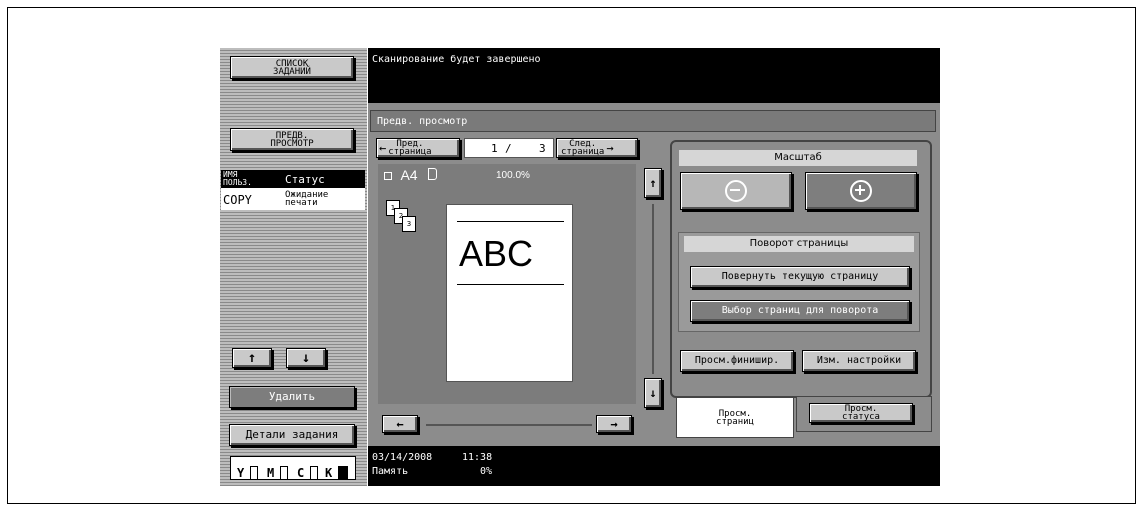 The width and height of the screenshot is (1143, 511). Describe the element at coordinates (241, 473) in the screenshot. I see `toner-y-label: Y` at that location.